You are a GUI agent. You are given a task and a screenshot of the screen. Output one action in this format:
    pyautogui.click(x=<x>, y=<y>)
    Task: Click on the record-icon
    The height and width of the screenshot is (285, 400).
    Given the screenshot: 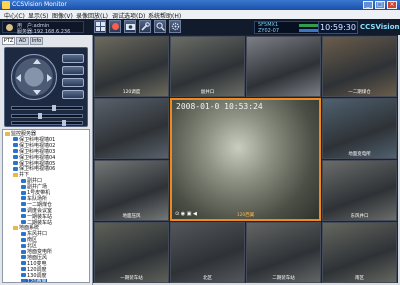 What is the action you would take?
    pyautogui.click(x=115, y=26)
    